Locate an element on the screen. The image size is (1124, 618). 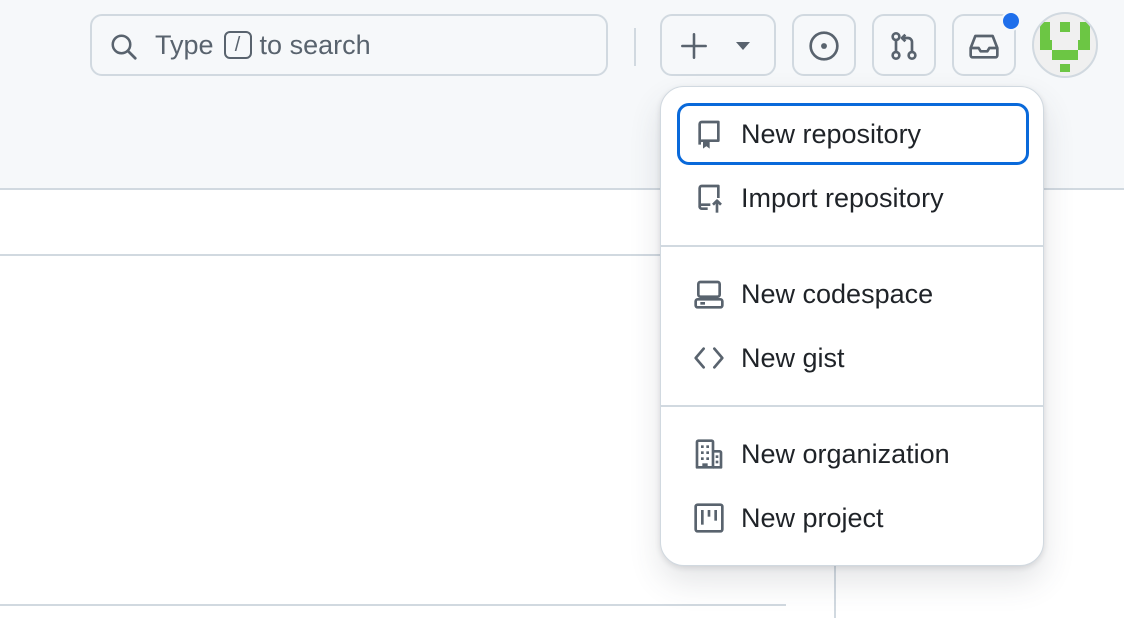
header-divider is located at coordinates (635, 47).